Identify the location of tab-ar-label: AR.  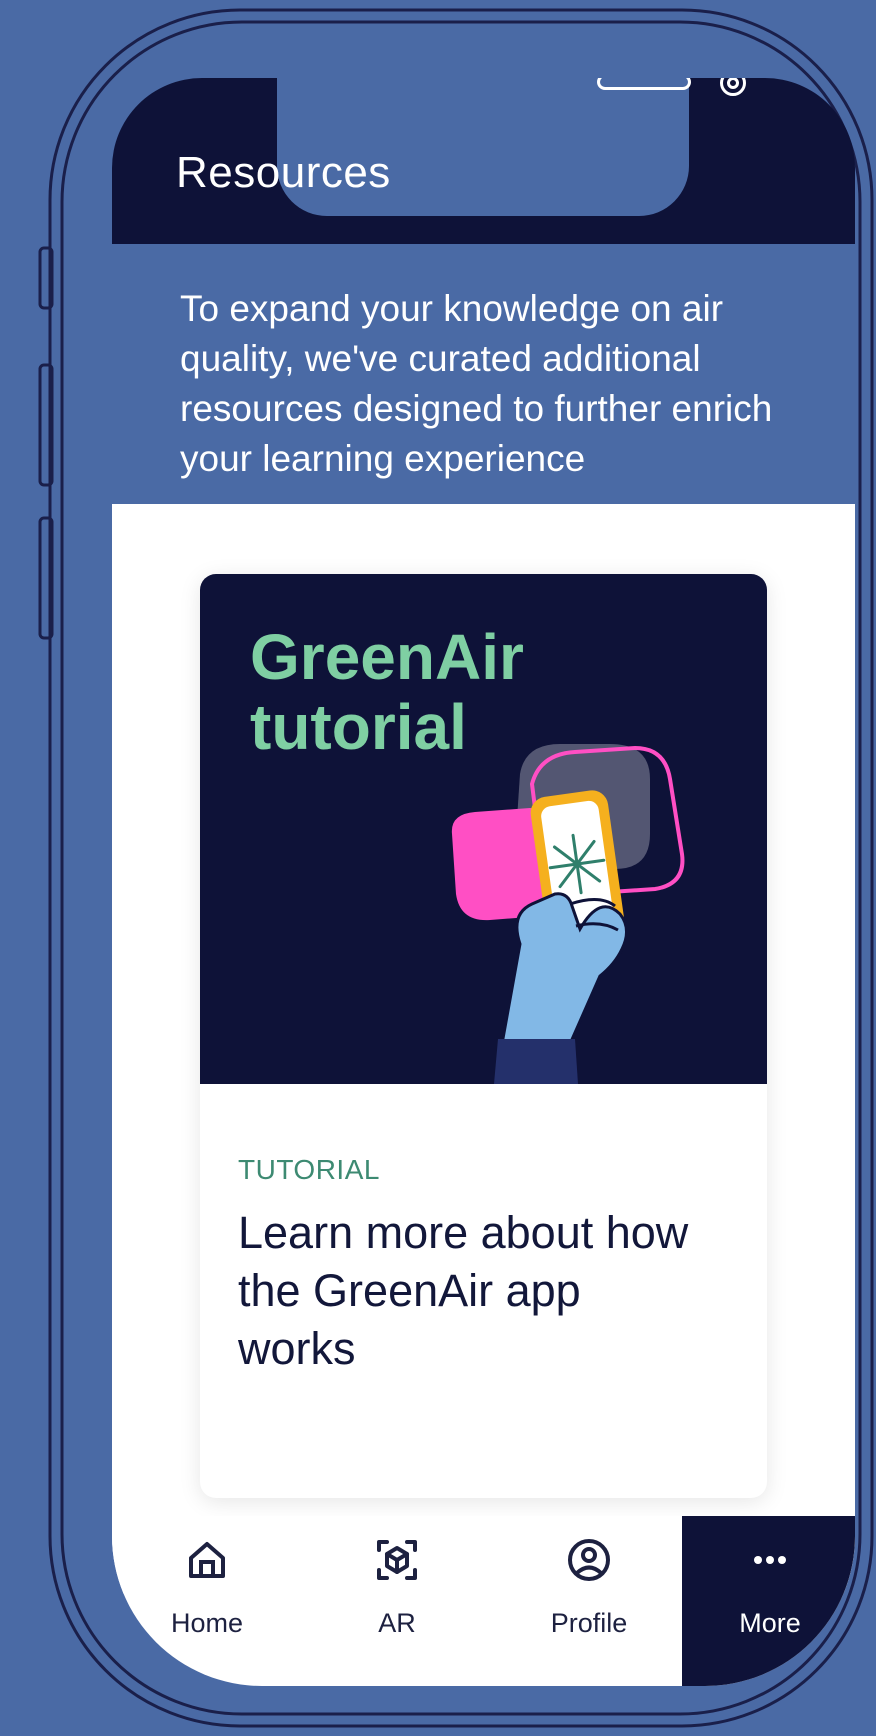
(397, 1623).